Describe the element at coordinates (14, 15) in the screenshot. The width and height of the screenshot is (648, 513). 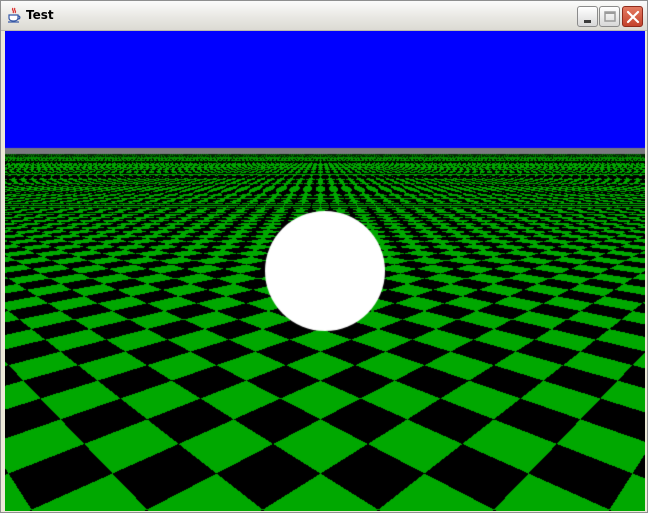
I see `java-cup-icon` at that location.